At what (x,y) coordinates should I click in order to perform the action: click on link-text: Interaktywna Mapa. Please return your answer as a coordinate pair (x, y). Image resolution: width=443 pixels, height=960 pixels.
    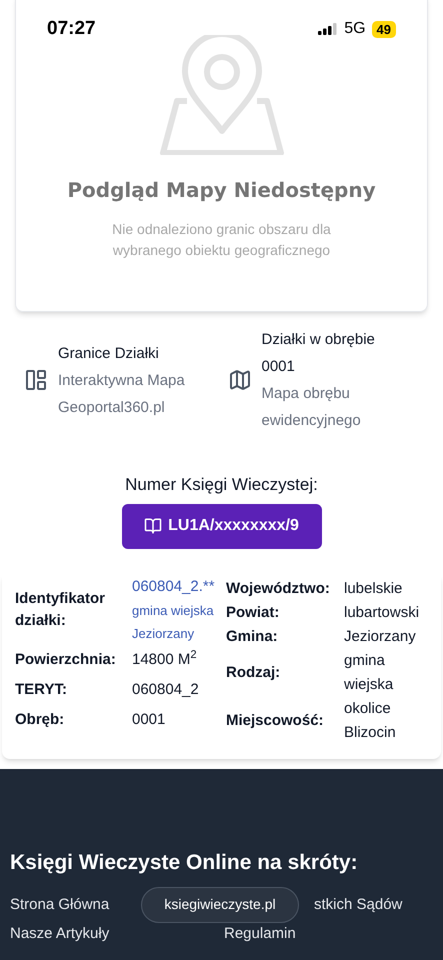
    Looking at the image, I should click on (121, 380).